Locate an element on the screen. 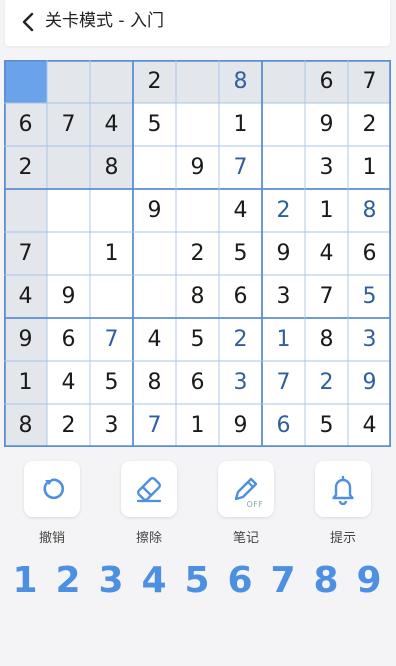 Image resolution: width=396 pixels, height=666 pixels. notes-button: OFF is located at coordinates (246, 489).